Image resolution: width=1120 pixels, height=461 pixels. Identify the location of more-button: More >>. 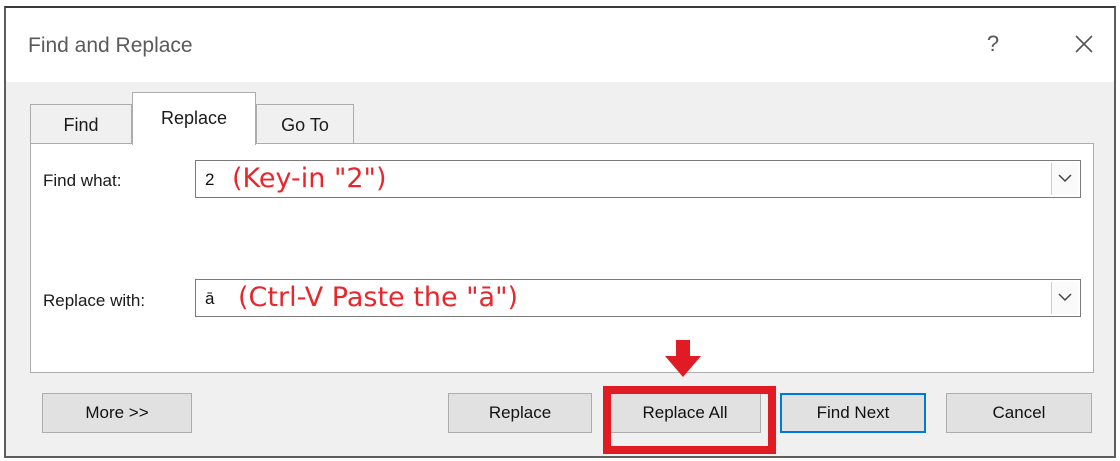
(117, 413).